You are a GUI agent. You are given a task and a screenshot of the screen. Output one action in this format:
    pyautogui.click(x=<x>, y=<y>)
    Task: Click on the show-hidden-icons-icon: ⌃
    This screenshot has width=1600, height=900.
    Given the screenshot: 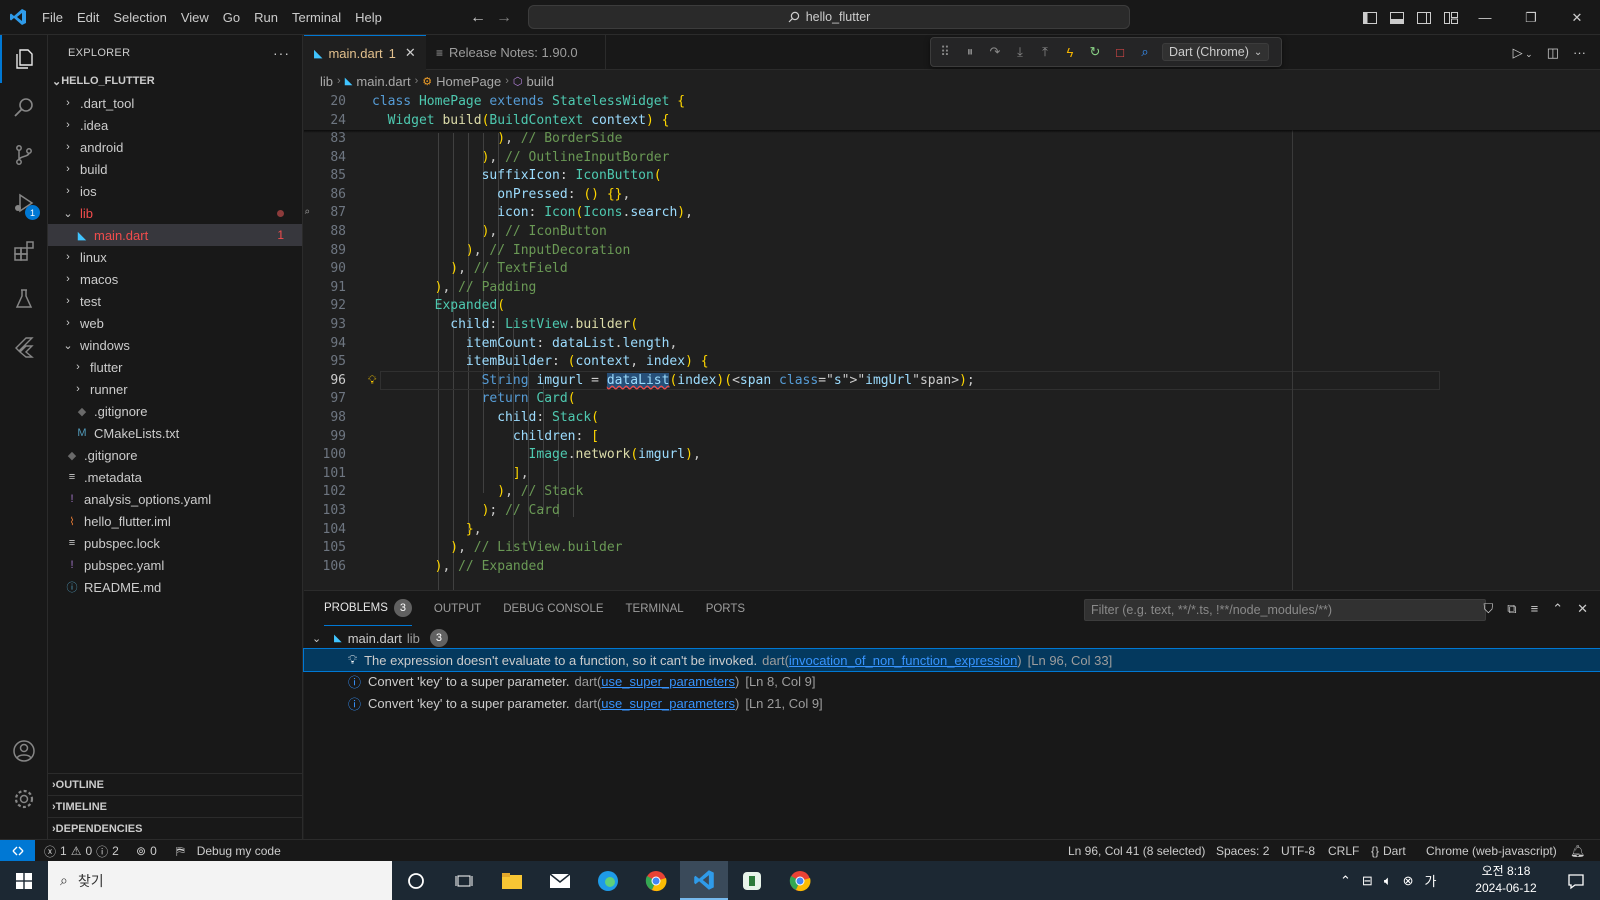 What is the action you would take?
    pyautogui.click(x=1345, y=881)
    